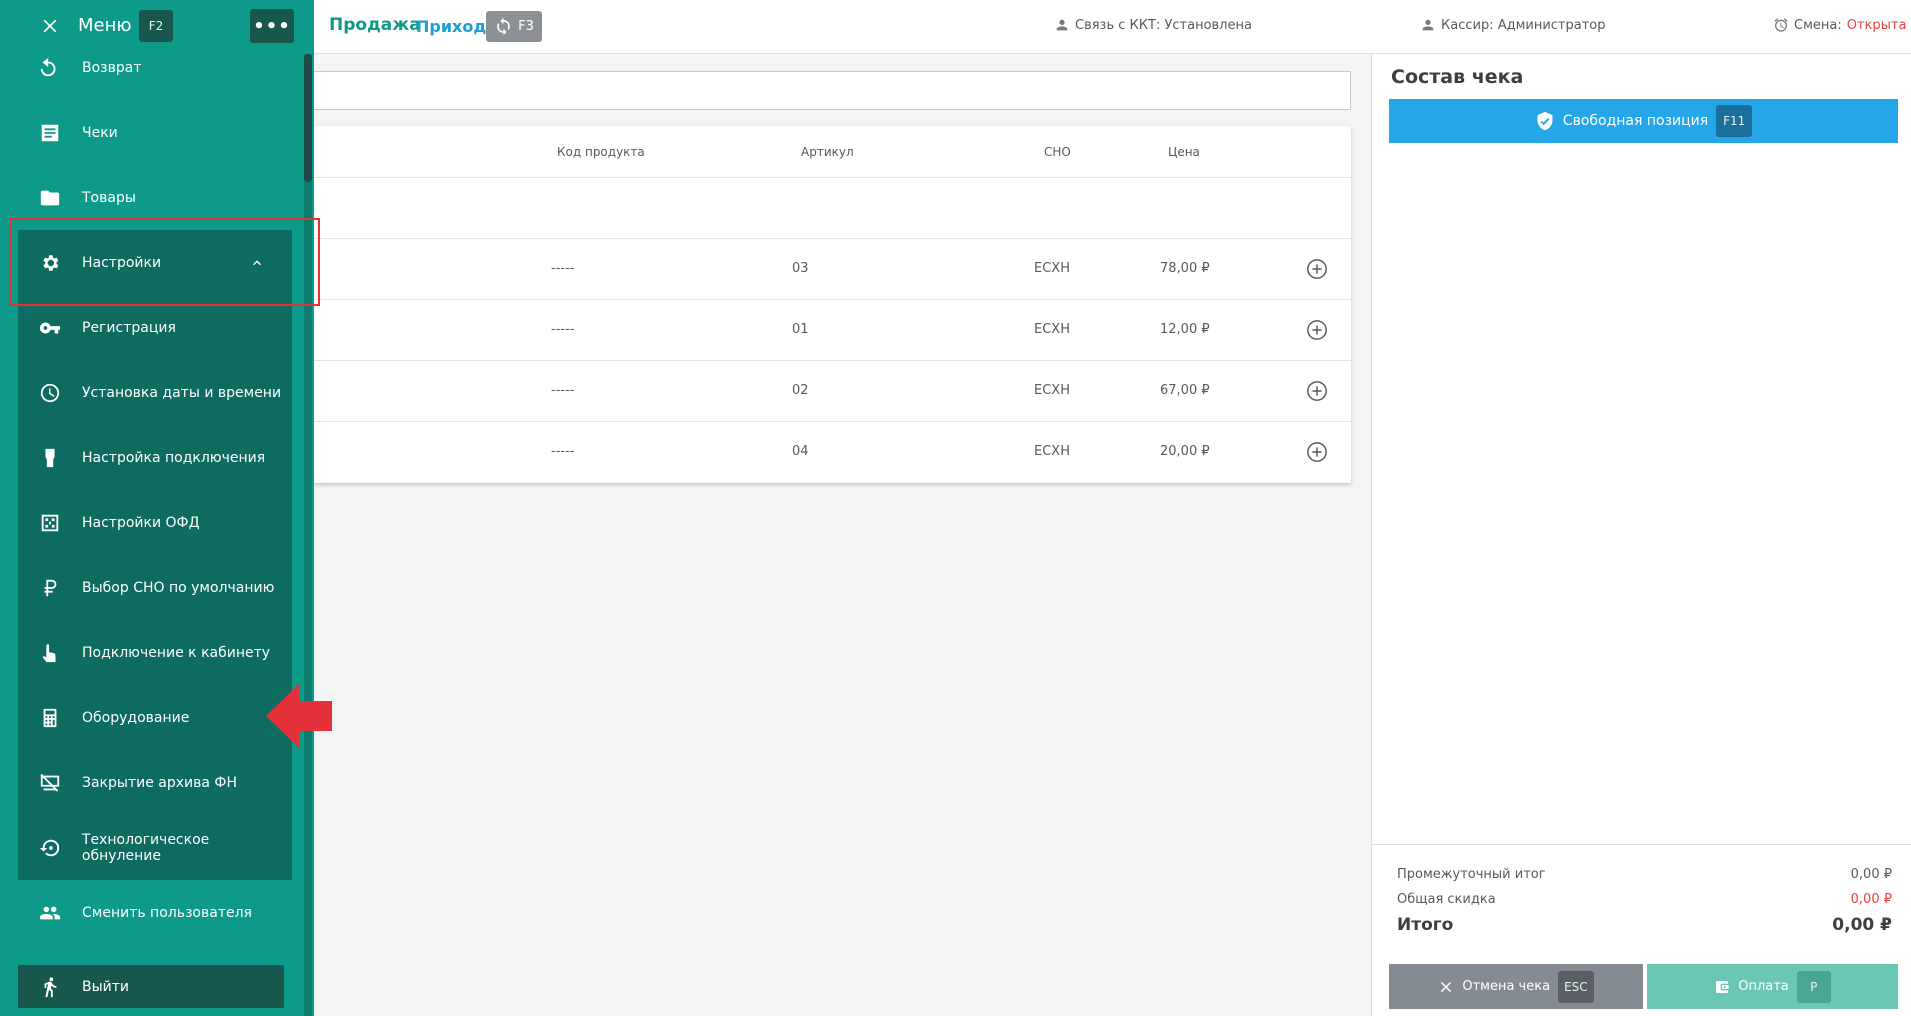  What do you see at coordinates (50, 328) in the screenshot?
I see `key-icon` at bounding box center [50, 328].